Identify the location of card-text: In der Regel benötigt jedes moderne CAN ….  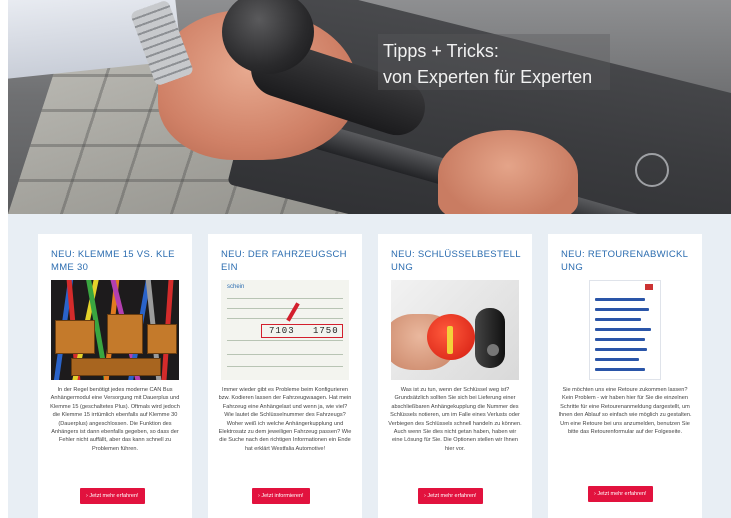
(115, 419).